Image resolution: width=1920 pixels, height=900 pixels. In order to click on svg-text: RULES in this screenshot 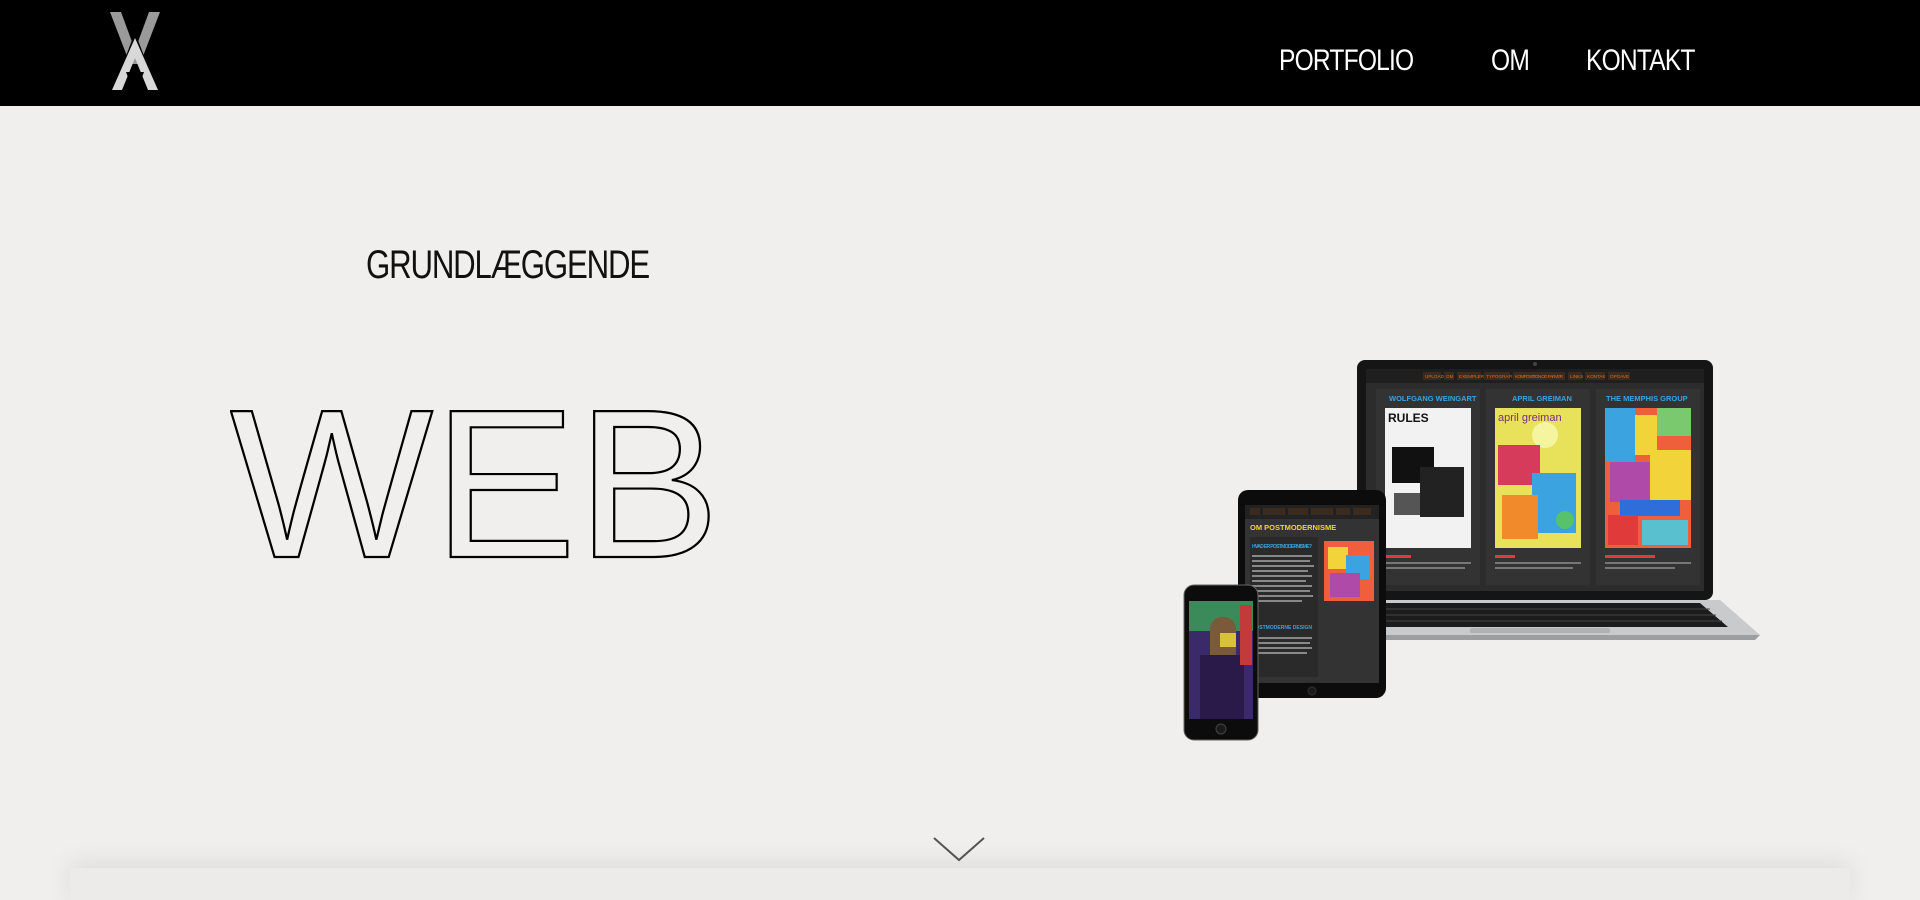, I will do `click(1408, 418)`.